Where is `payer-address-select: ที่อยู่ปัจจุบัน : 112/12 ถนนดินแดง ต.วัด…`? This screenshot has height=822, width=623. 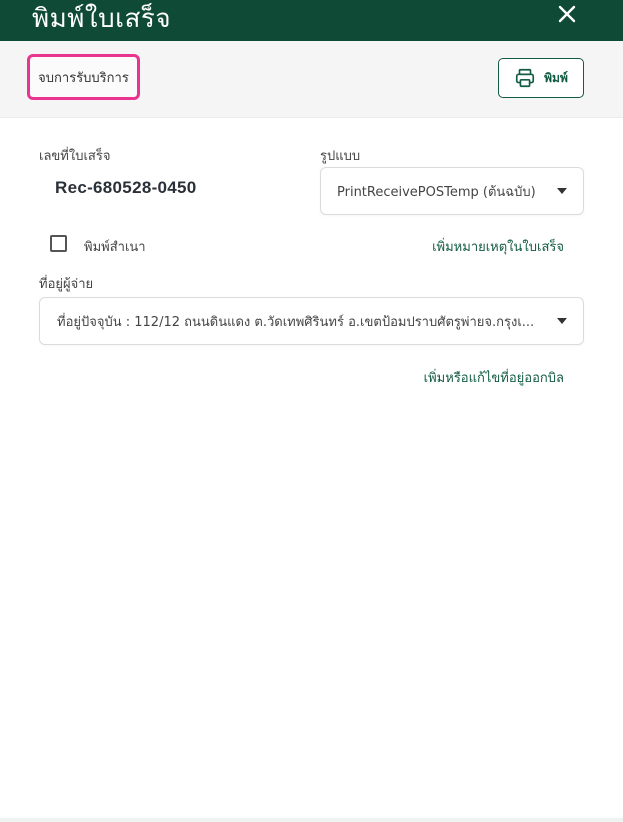 payer-address-select: ที่อยู่ปัจจุบัน : 112/12 ถนนดินแดง ต.วัด… is located at coordinates (311, 321).